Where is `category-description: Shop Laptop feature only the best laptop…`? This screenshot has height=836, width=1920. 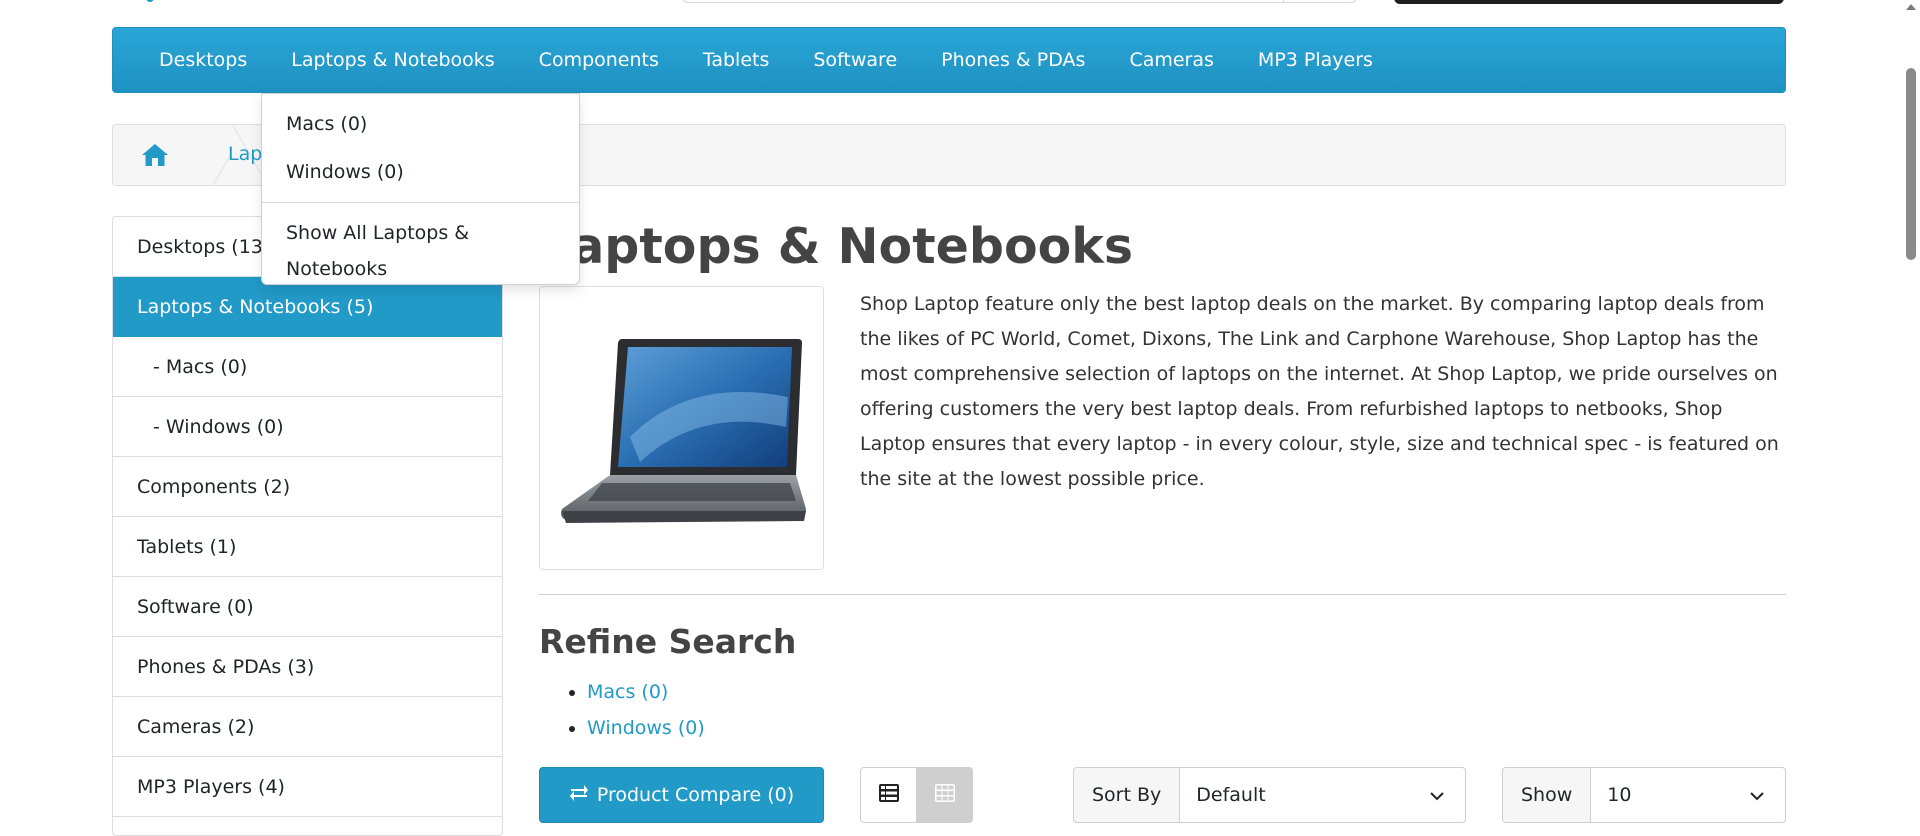
category-description: Shop Laptop feature only the best laptop… is located at coordinates (1319, 391).